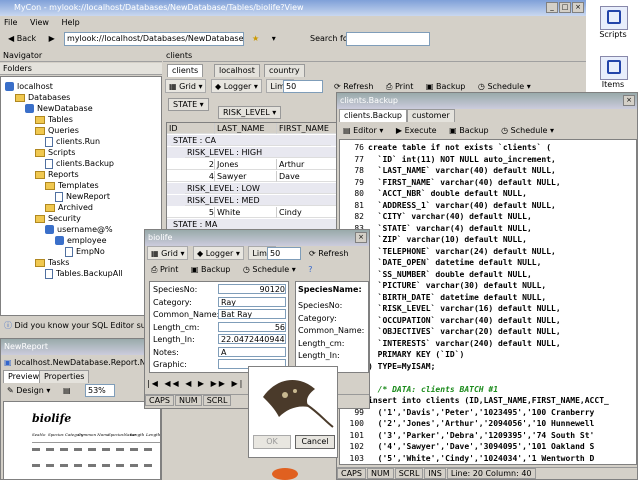 This screenshot has width=640, height=480. What do you see at coordinates (252, 314) in the screenshot?
I see `field-value: Bat Ray` at bounding box center [252, 314].